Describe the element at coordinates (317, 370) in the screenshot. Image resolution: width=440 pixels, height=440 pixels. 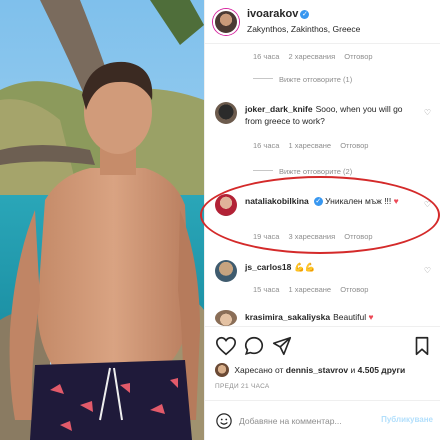
I see `liker-username: dennis_stavrov` at that location.